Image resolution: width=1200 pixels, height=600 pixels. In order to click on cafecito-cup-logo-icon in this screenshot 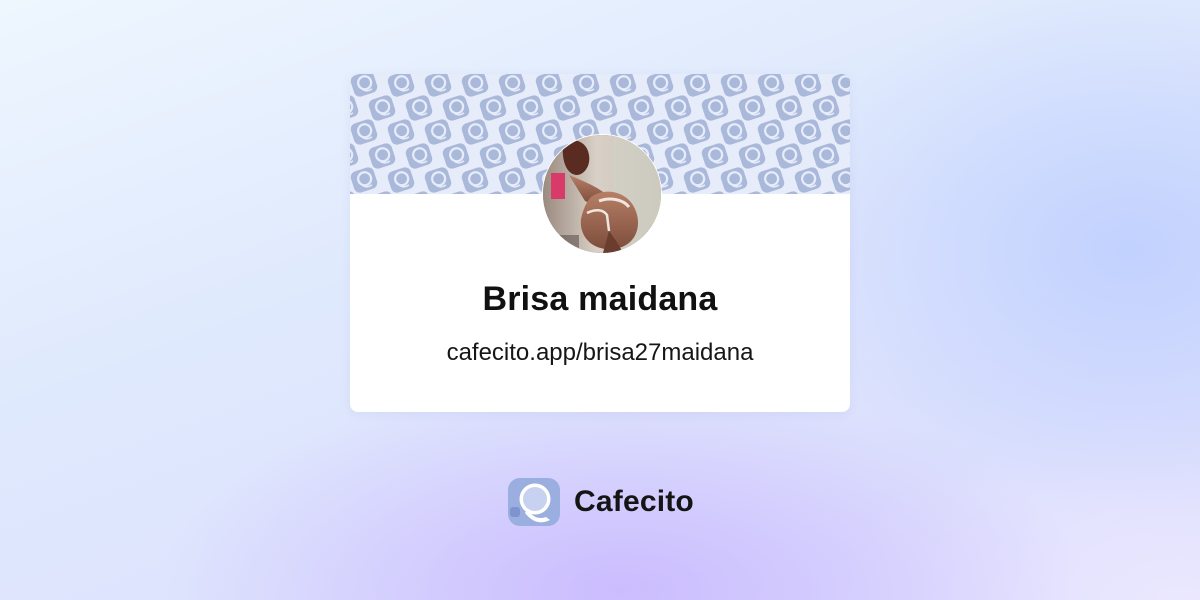, I will do `click(534, 502)`.